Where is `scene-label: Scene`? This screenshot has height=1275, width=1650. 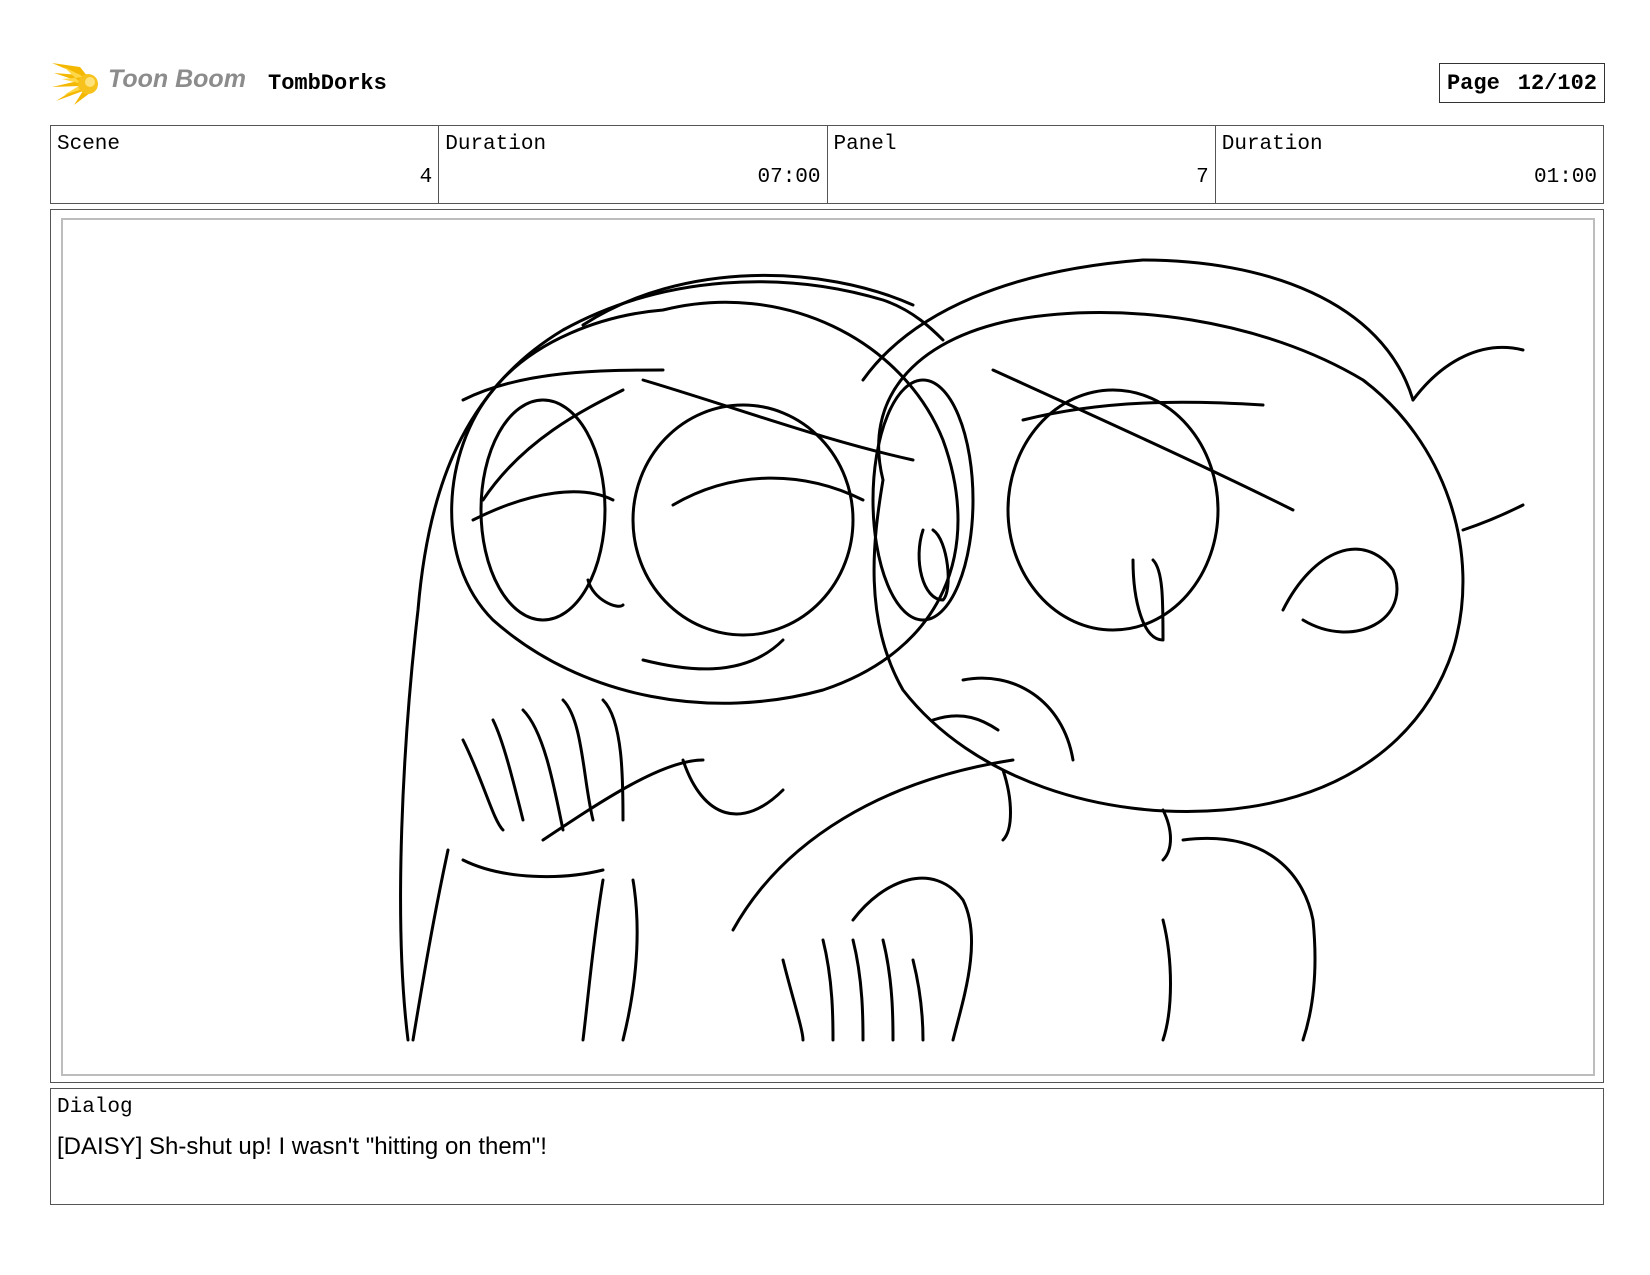
scene-label: Scene is located at coordinates (89, 144).